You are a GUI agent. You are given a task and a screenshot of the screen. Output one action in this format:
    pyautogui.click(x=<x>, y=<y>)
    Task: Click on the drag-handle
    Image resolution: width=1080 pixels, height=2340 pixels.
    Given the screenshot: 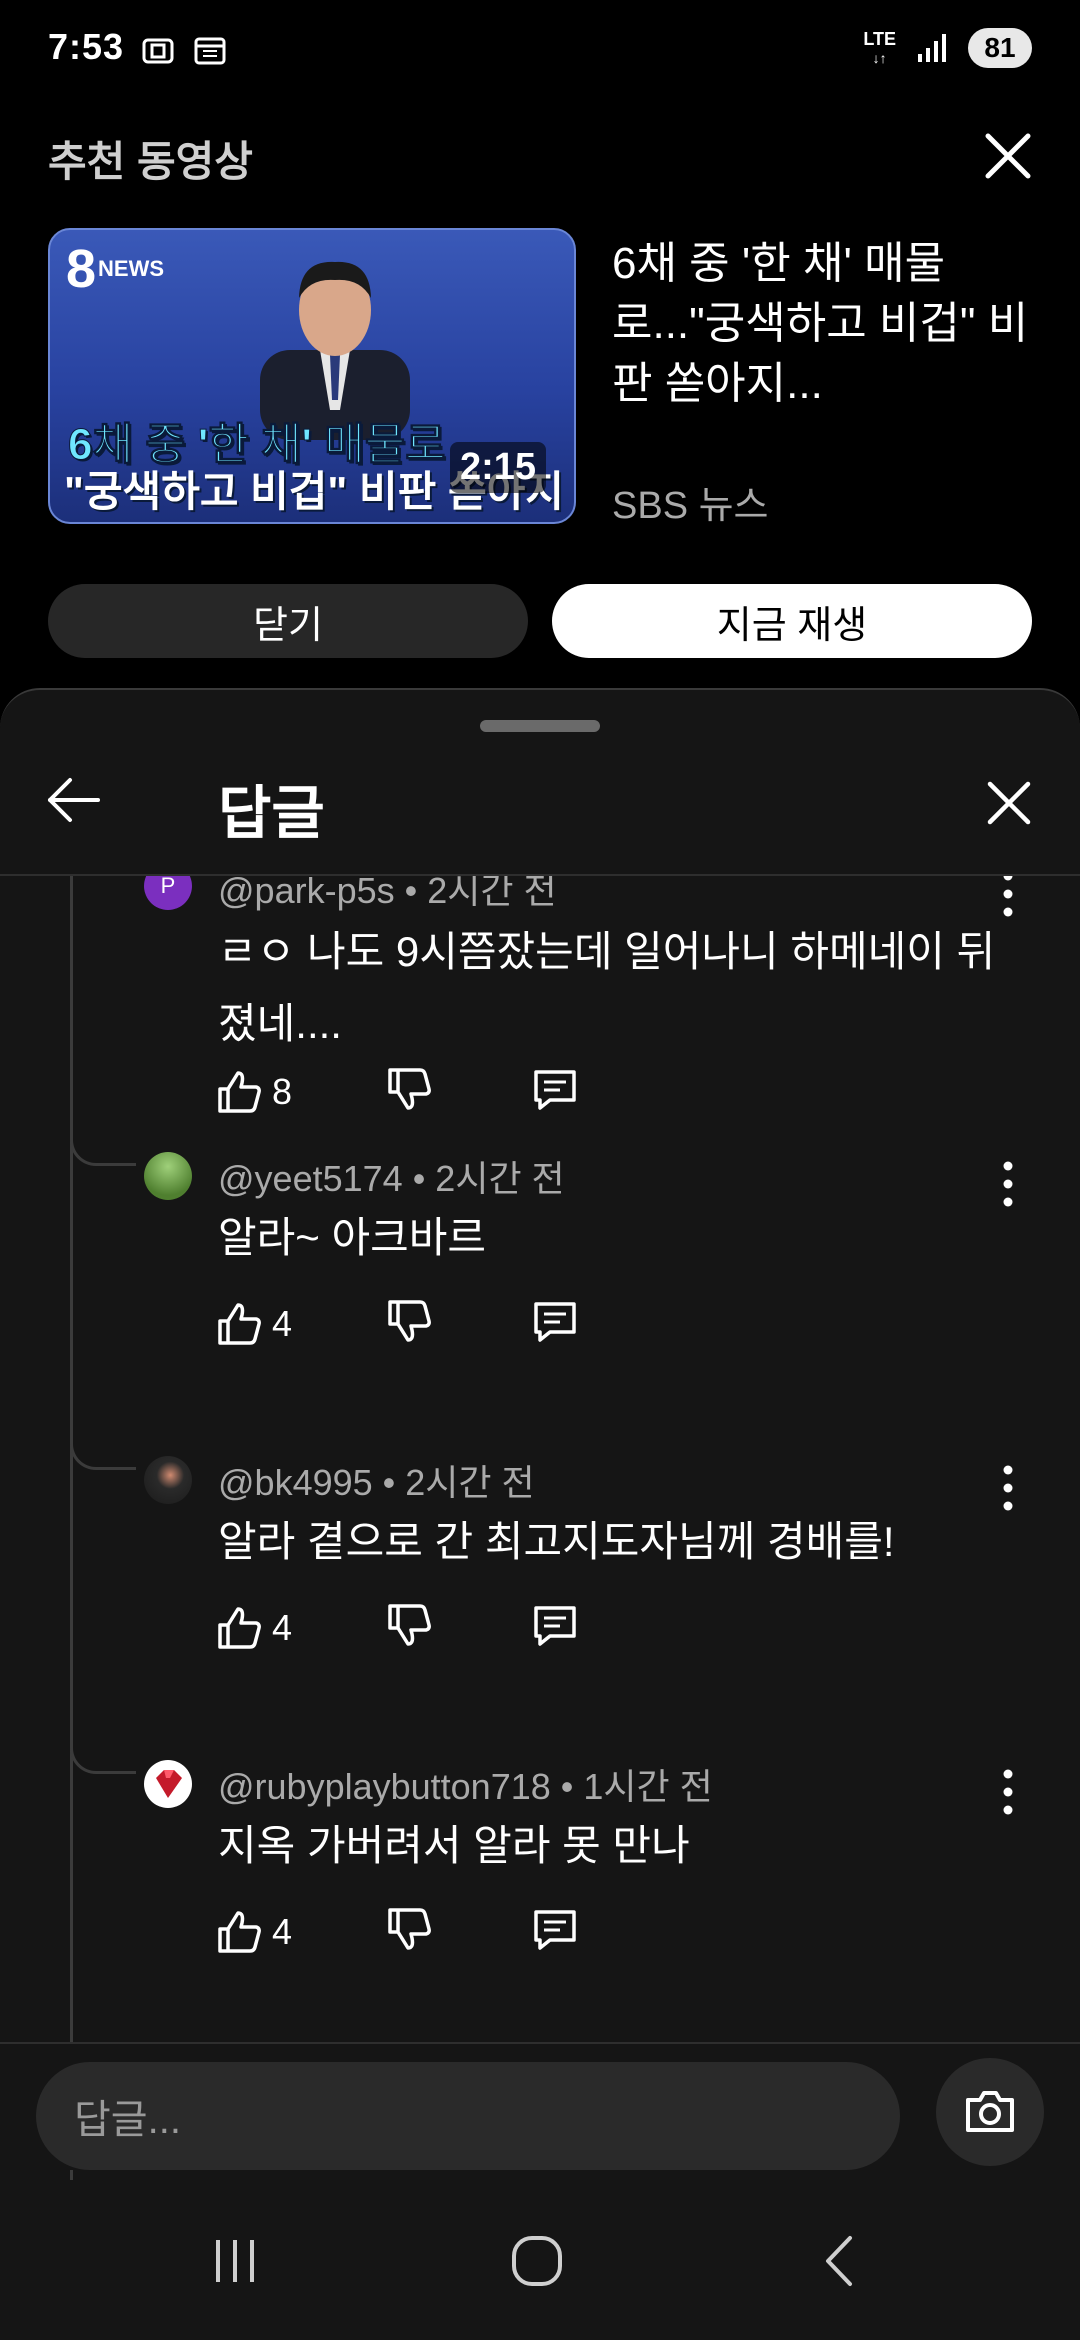 What is the action you would take?
    pyautogui.click(x=540, y=726)
    